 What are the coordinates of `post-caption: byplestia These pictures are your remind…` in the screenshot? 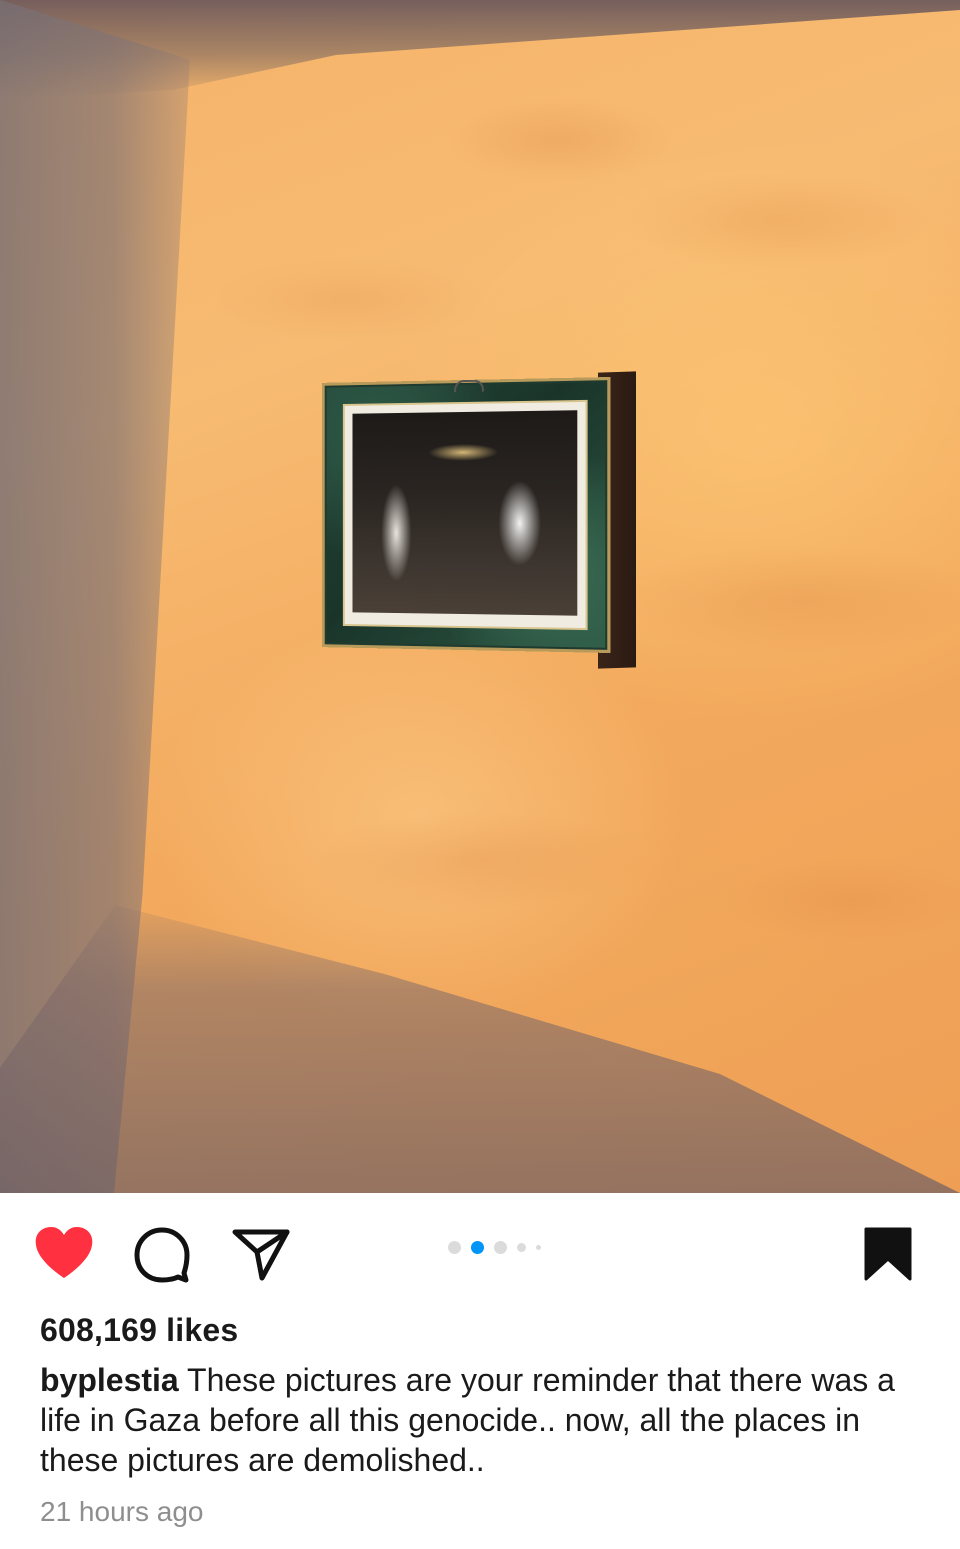 It's located at (480, 1420).